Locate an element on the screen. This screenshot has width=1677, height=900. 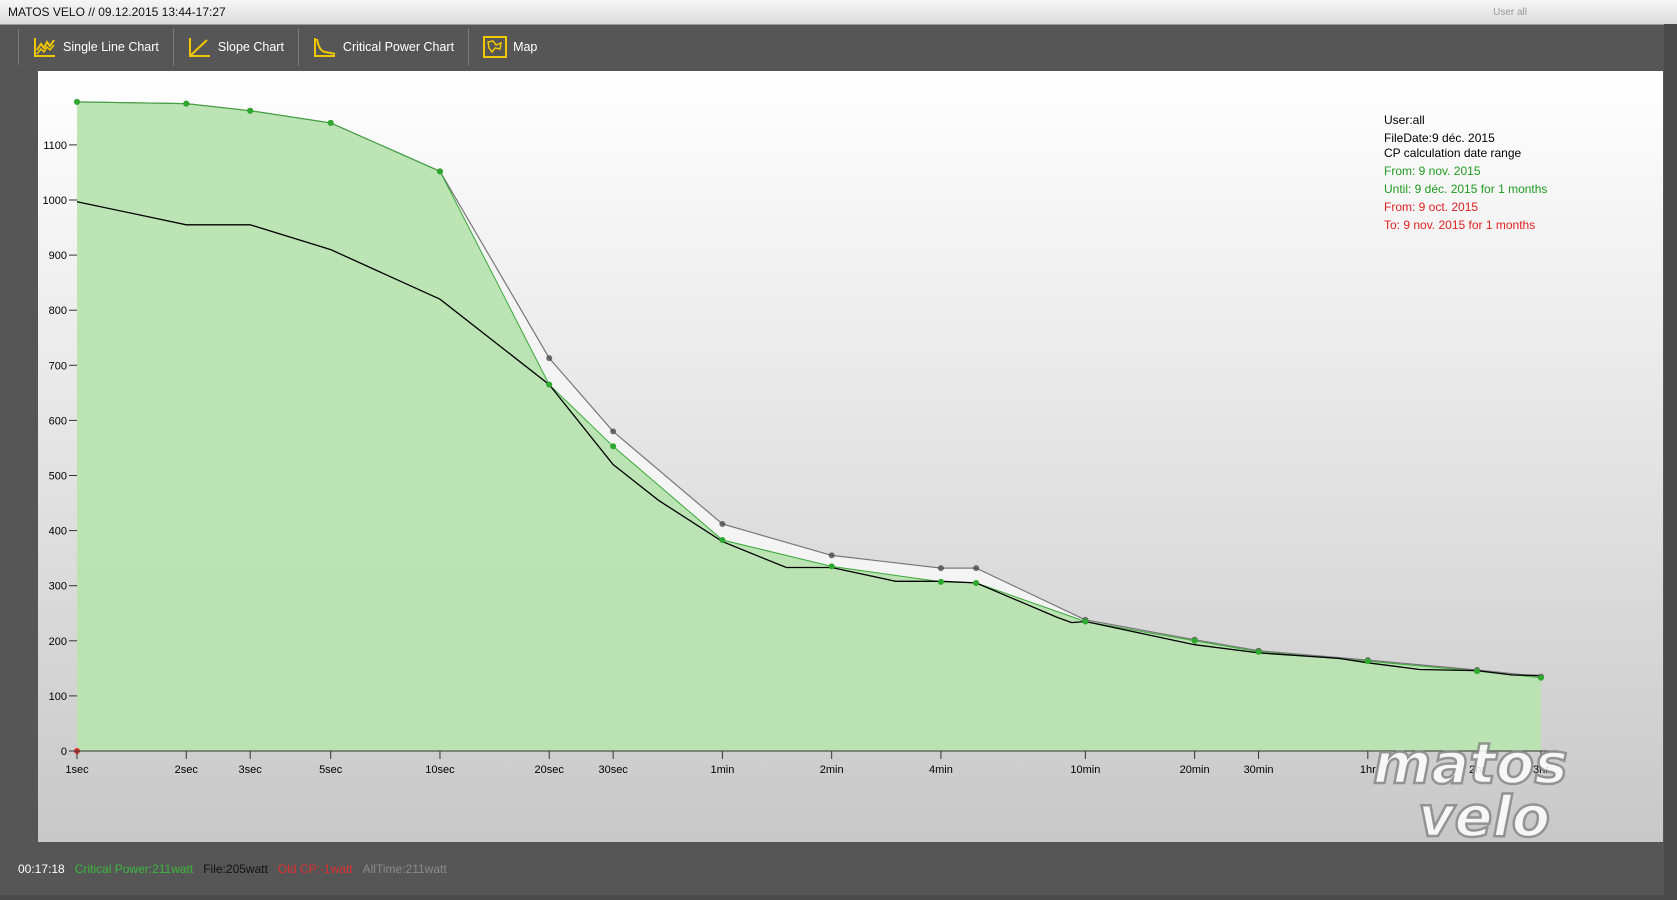
x-tick-label: 1min is located at coordinates (722, 770).